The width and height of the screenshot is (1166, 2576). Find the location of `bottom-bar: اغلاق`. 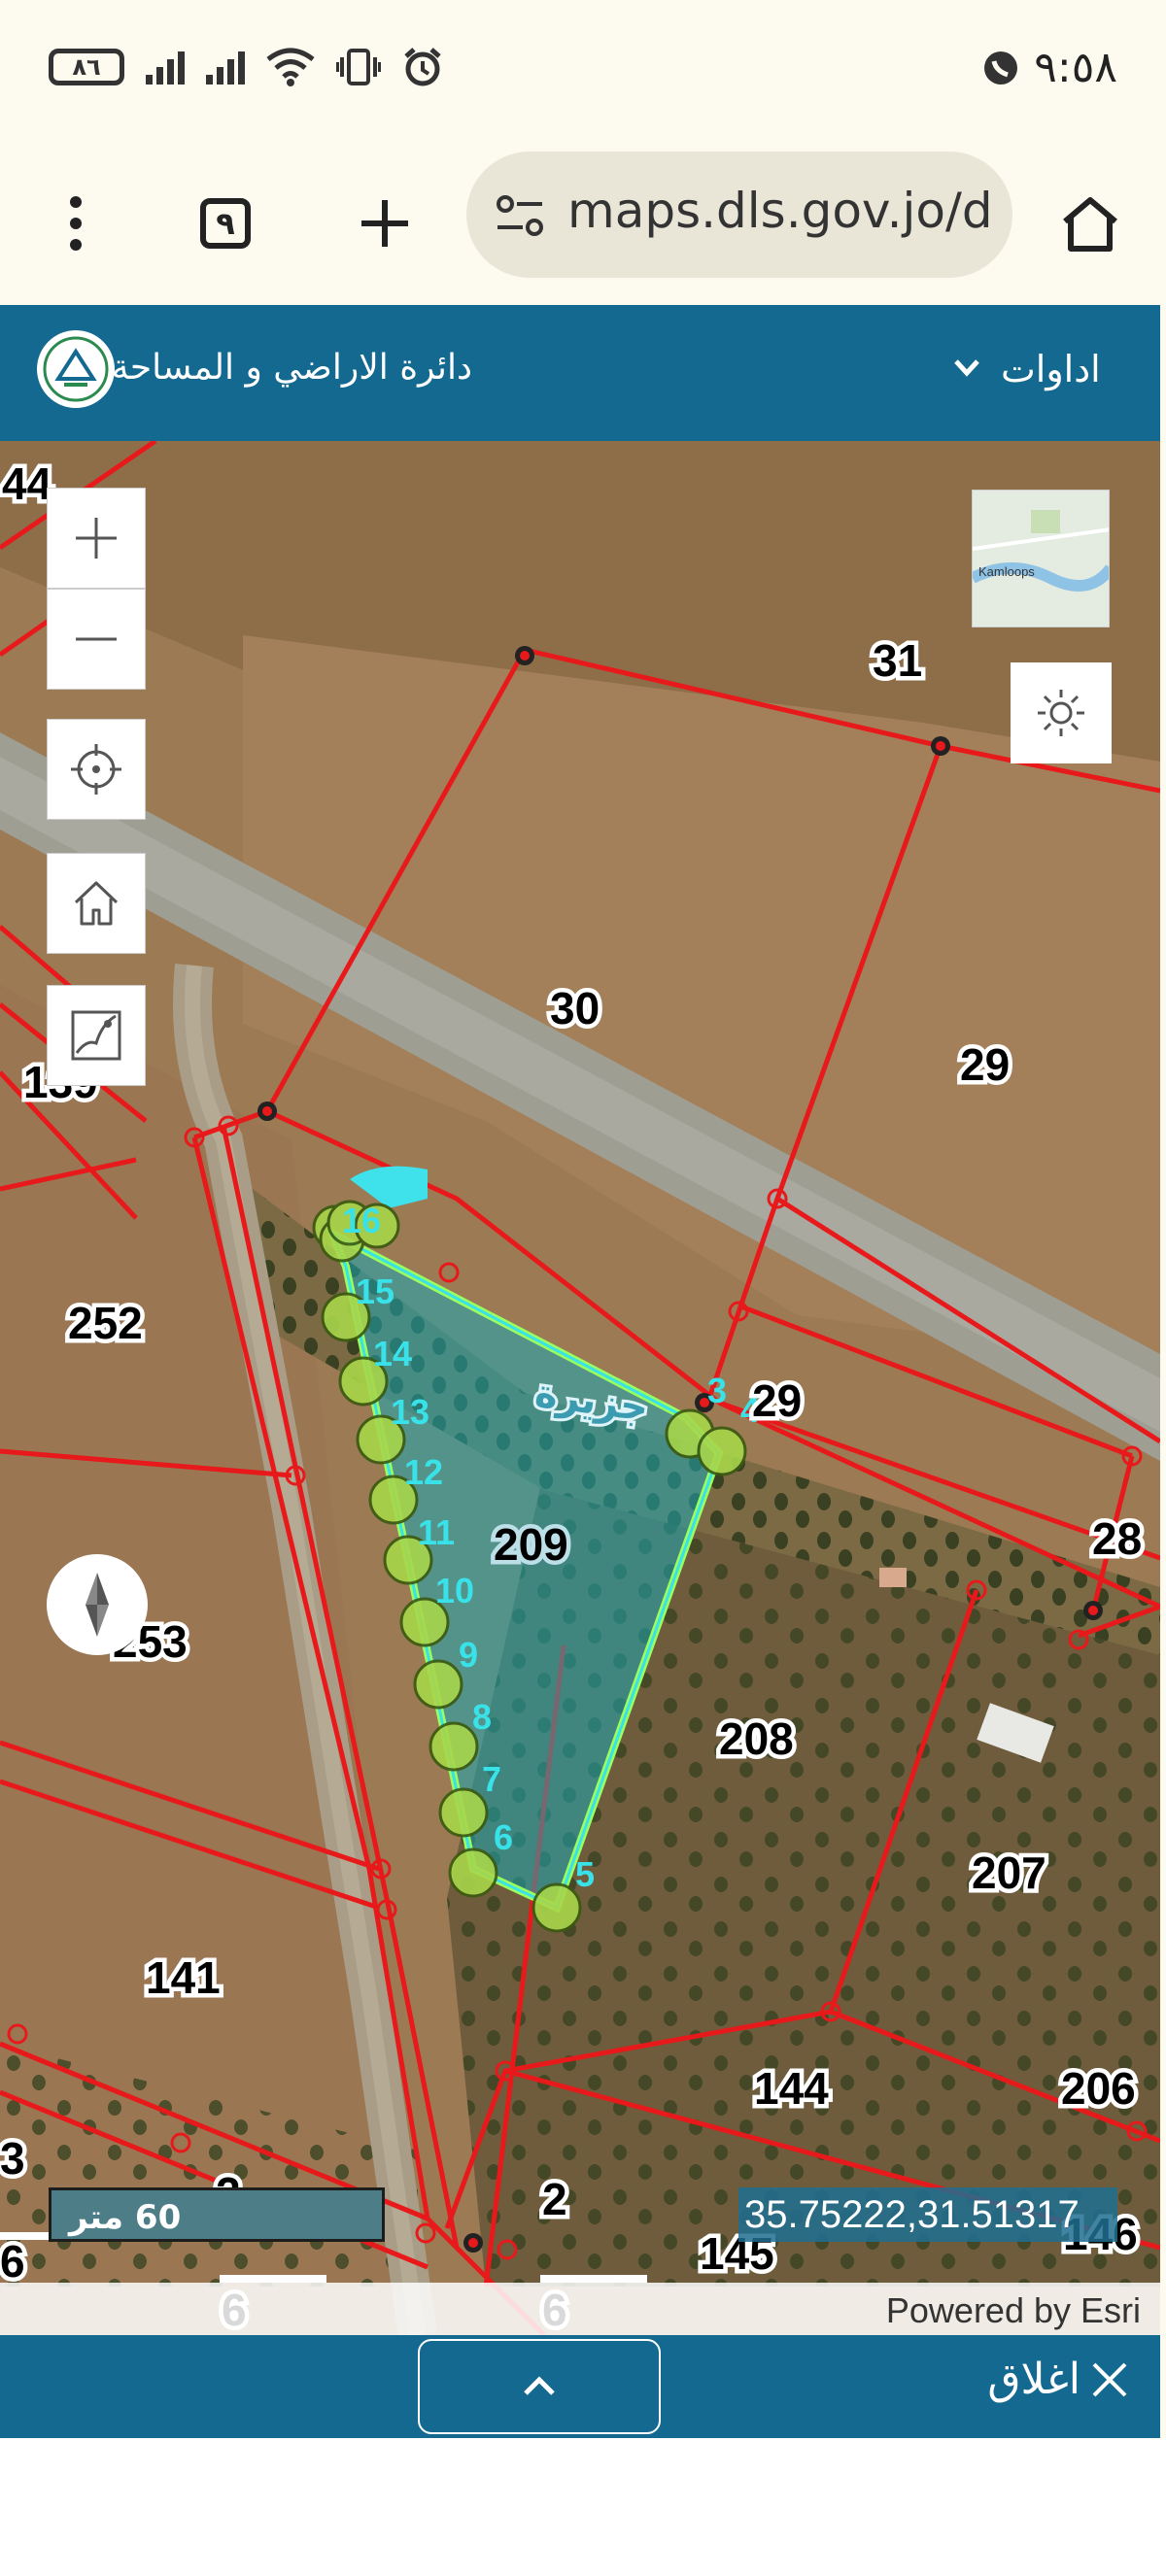

bottom-bar: اغلاق is located at coordinates (580, 2386).